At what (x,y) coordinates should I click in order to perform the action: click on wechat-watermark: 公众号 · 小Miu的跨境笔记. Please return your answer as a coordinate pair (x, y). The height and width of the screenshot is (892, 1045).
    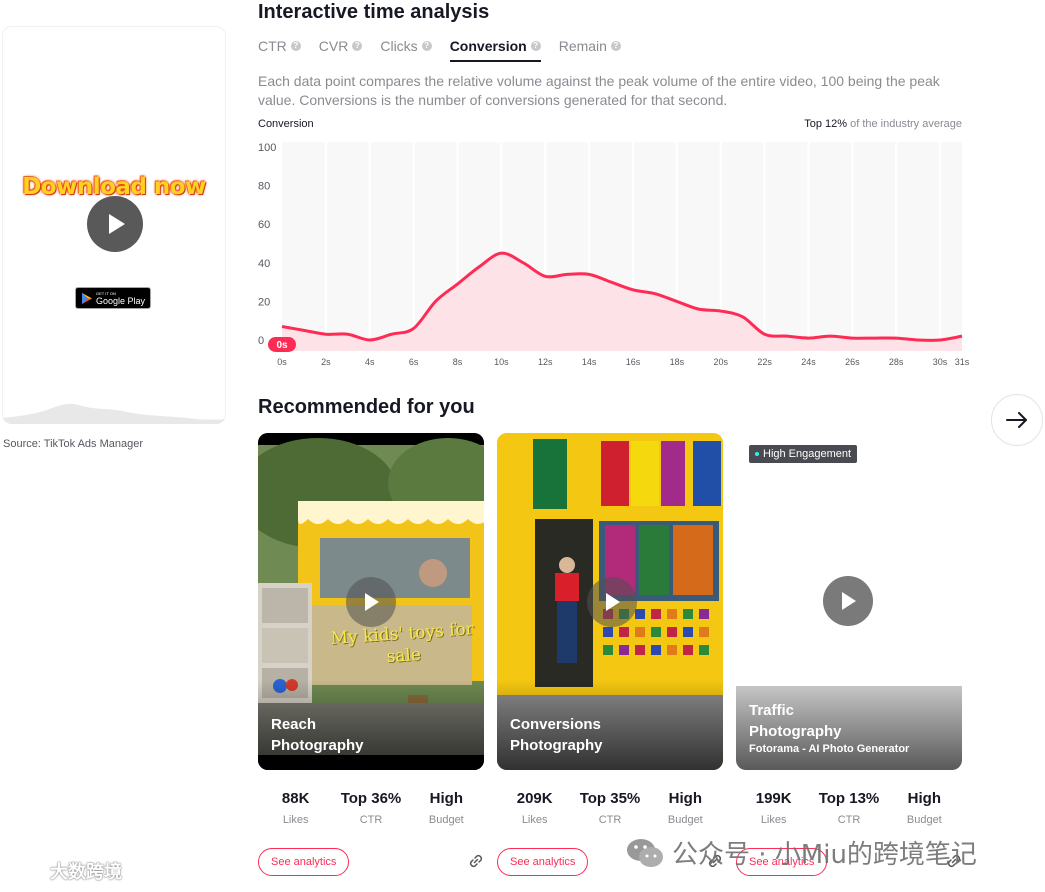
    Looking at the image, I should click on (801, 852).